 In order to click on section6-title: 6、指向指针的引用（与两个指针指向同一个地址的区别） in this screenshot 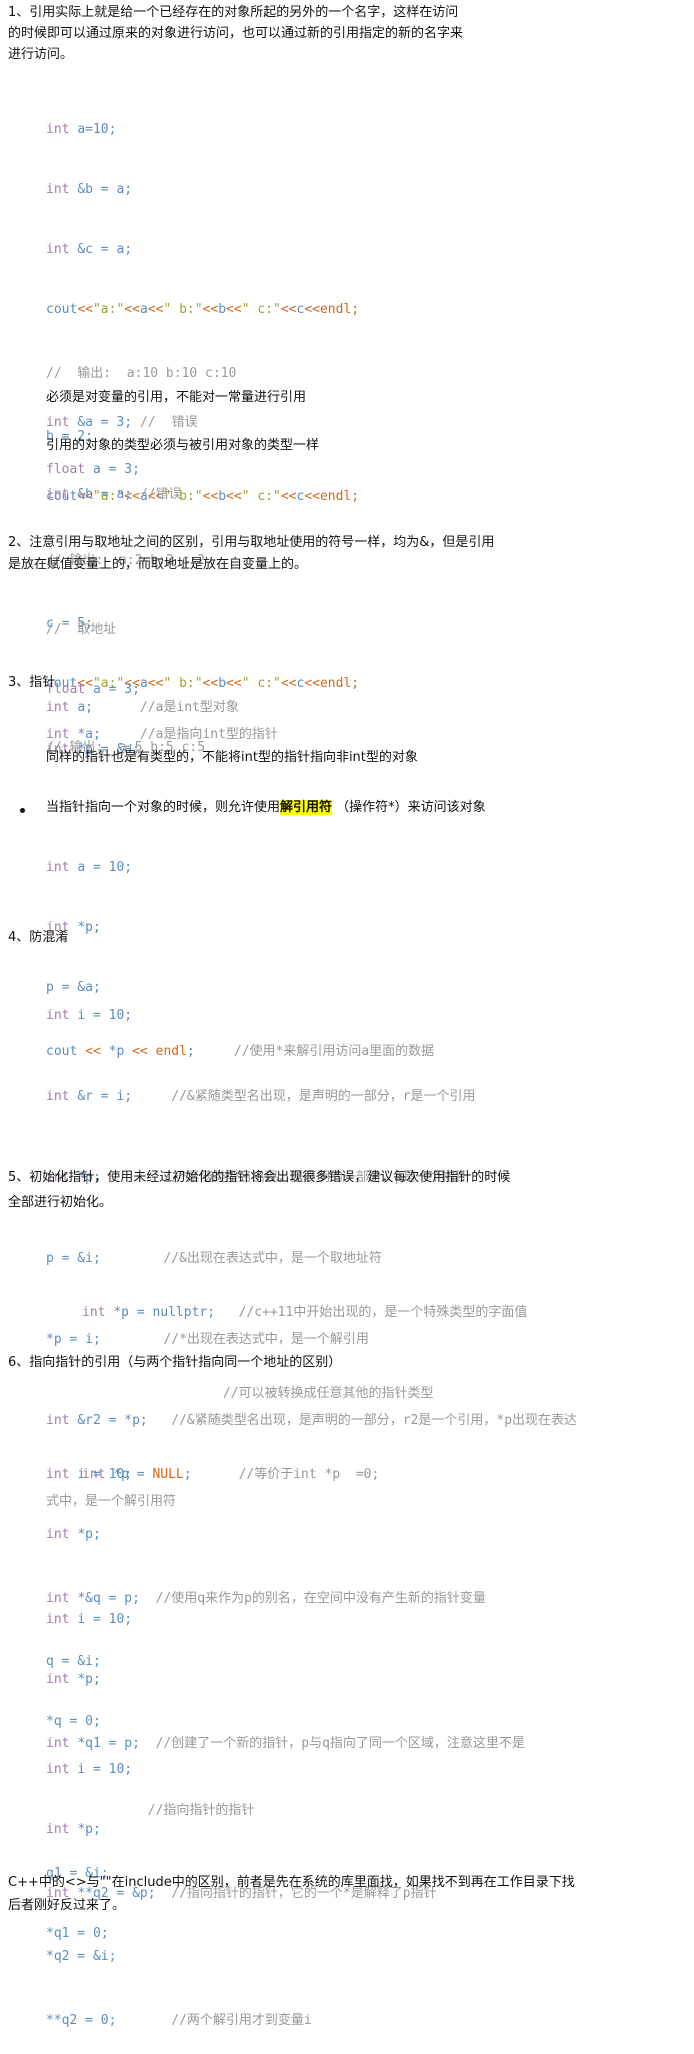, I will do `click(175, 1362)`.